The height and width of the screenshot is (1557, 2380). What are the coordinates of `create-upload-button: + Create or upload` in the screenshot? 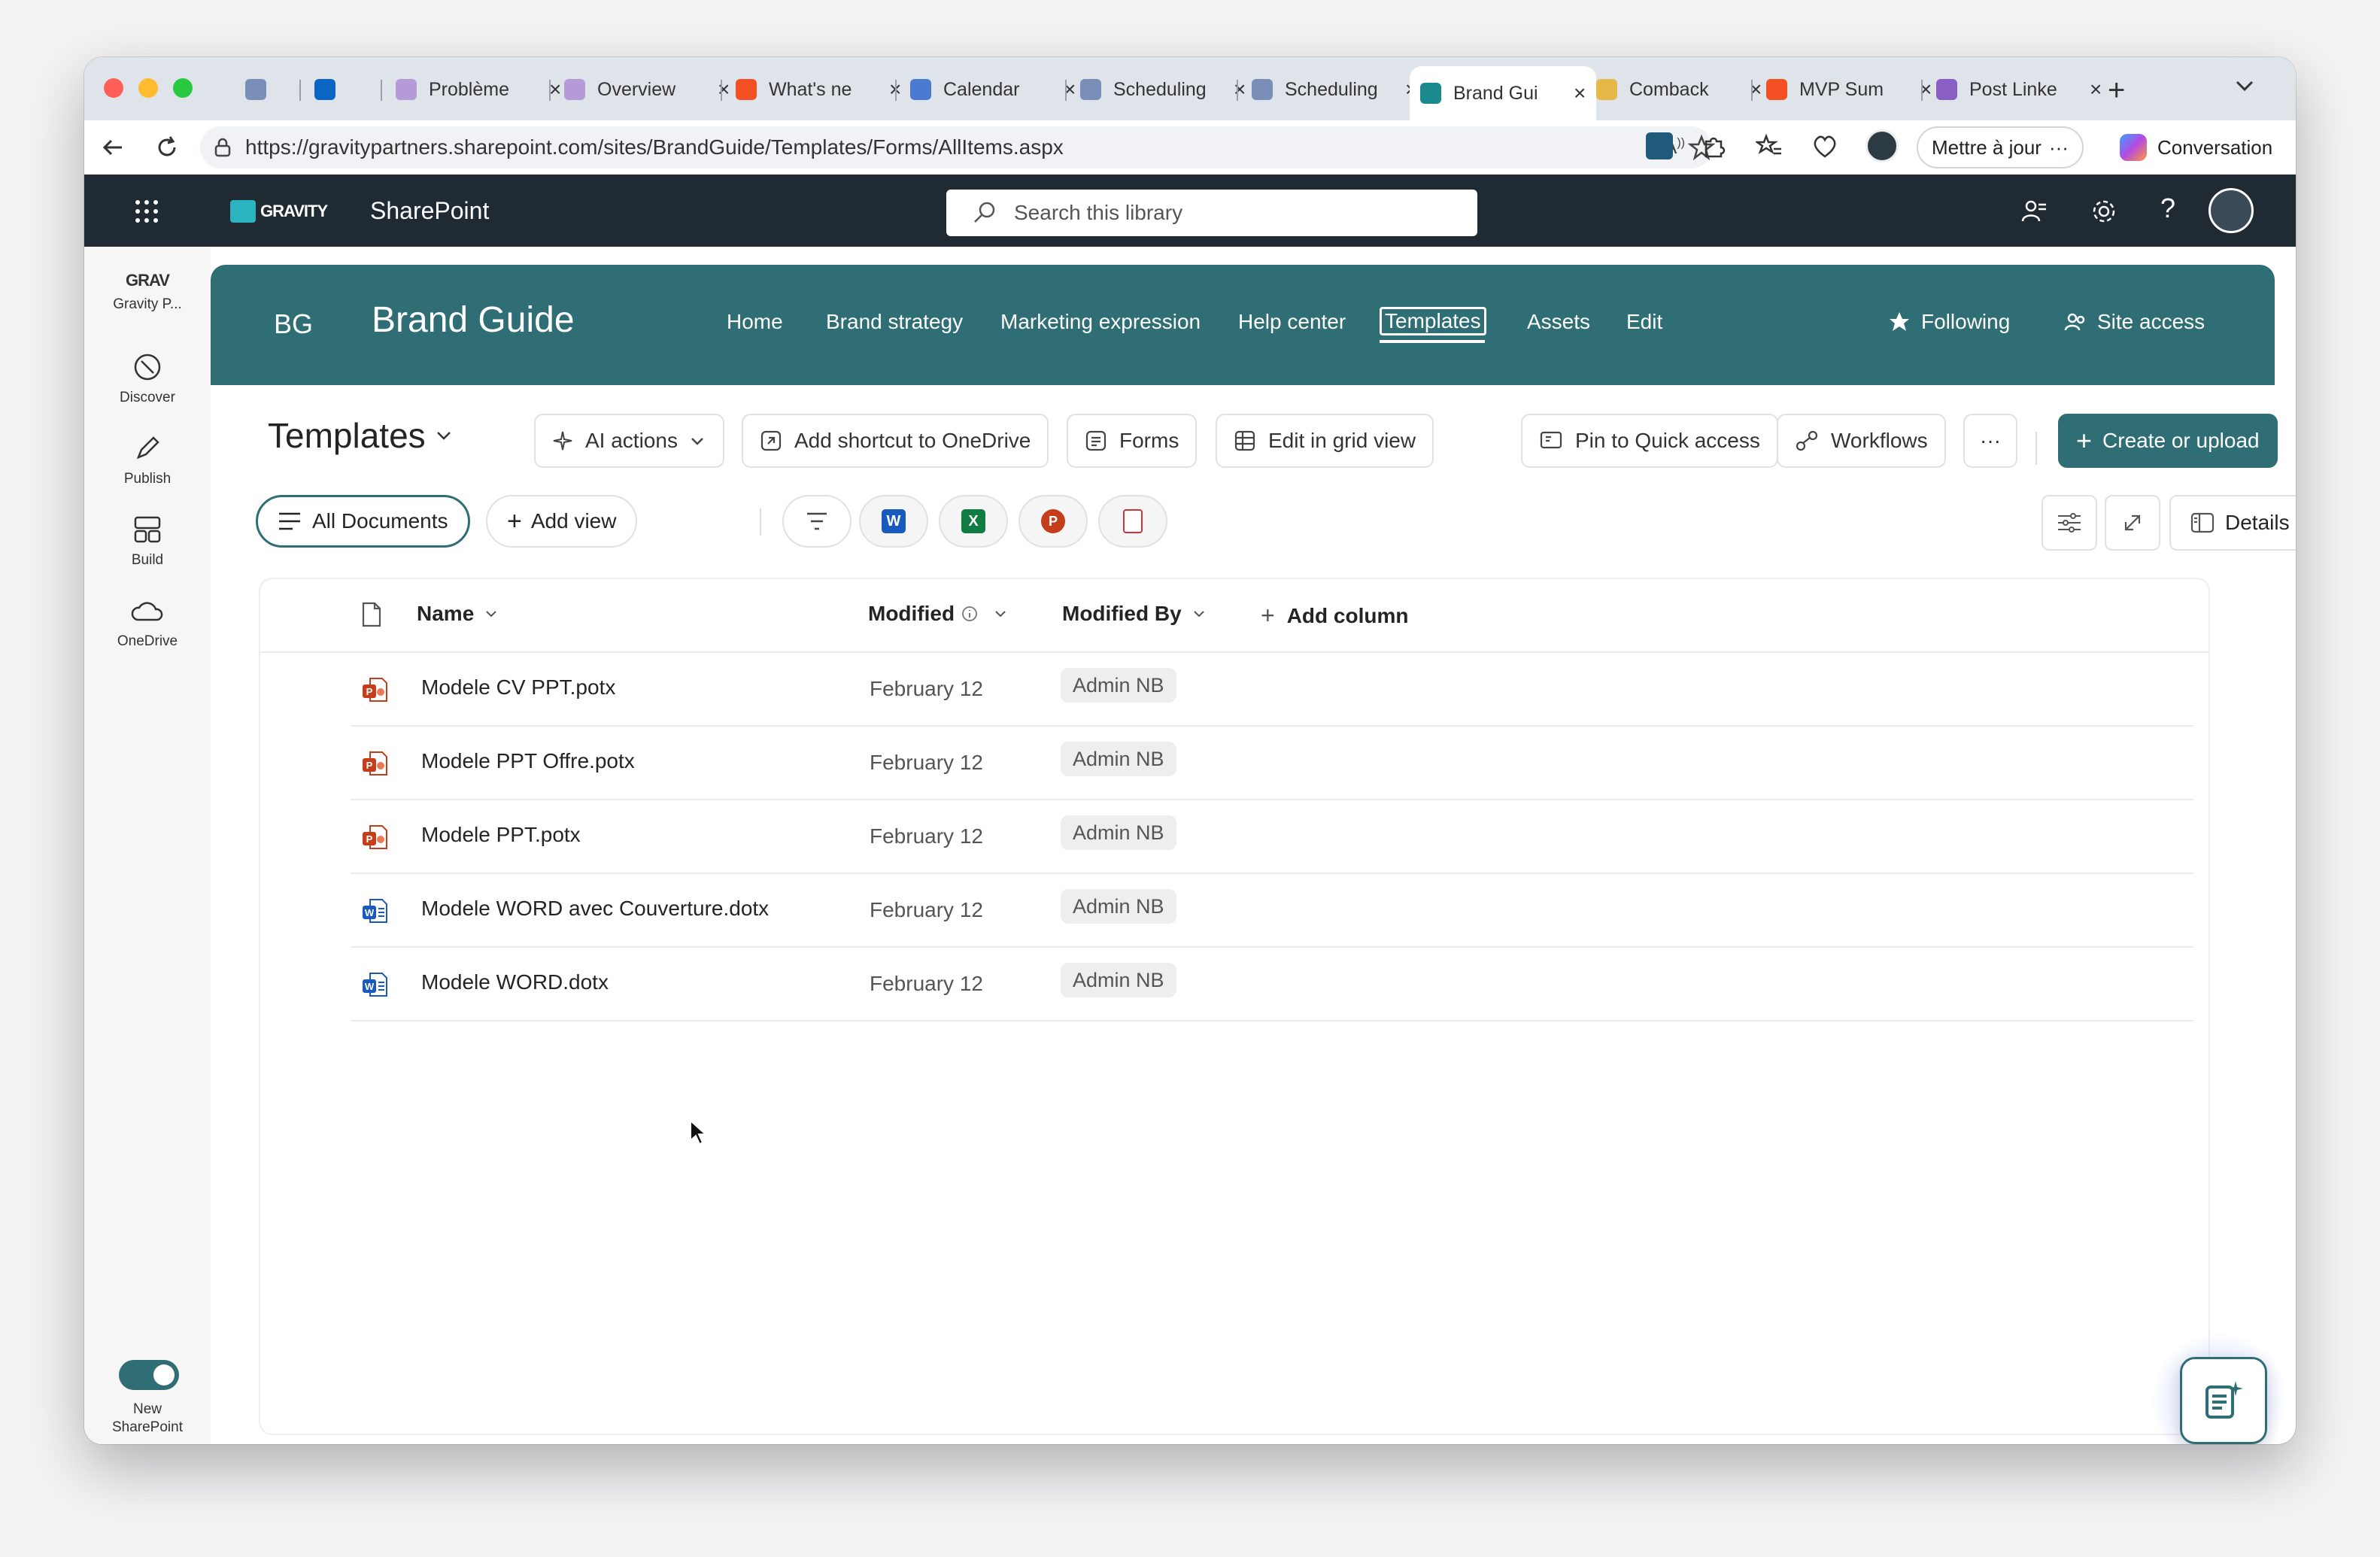 It's located at (2168, 441).